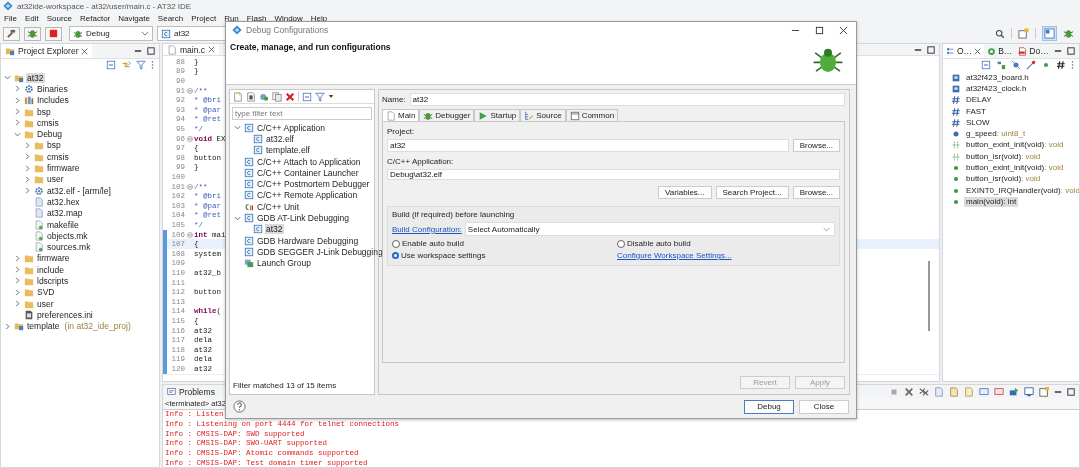  I want to click on open-perspective-icon, so click(1023, 33).